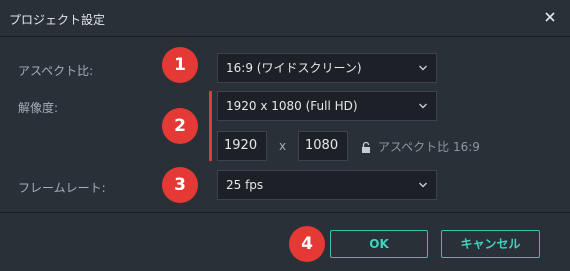  What do you see at coordinates (379, 244) in the screenshot?
I see `ok-button: OK` at bounding box center [379, 244].